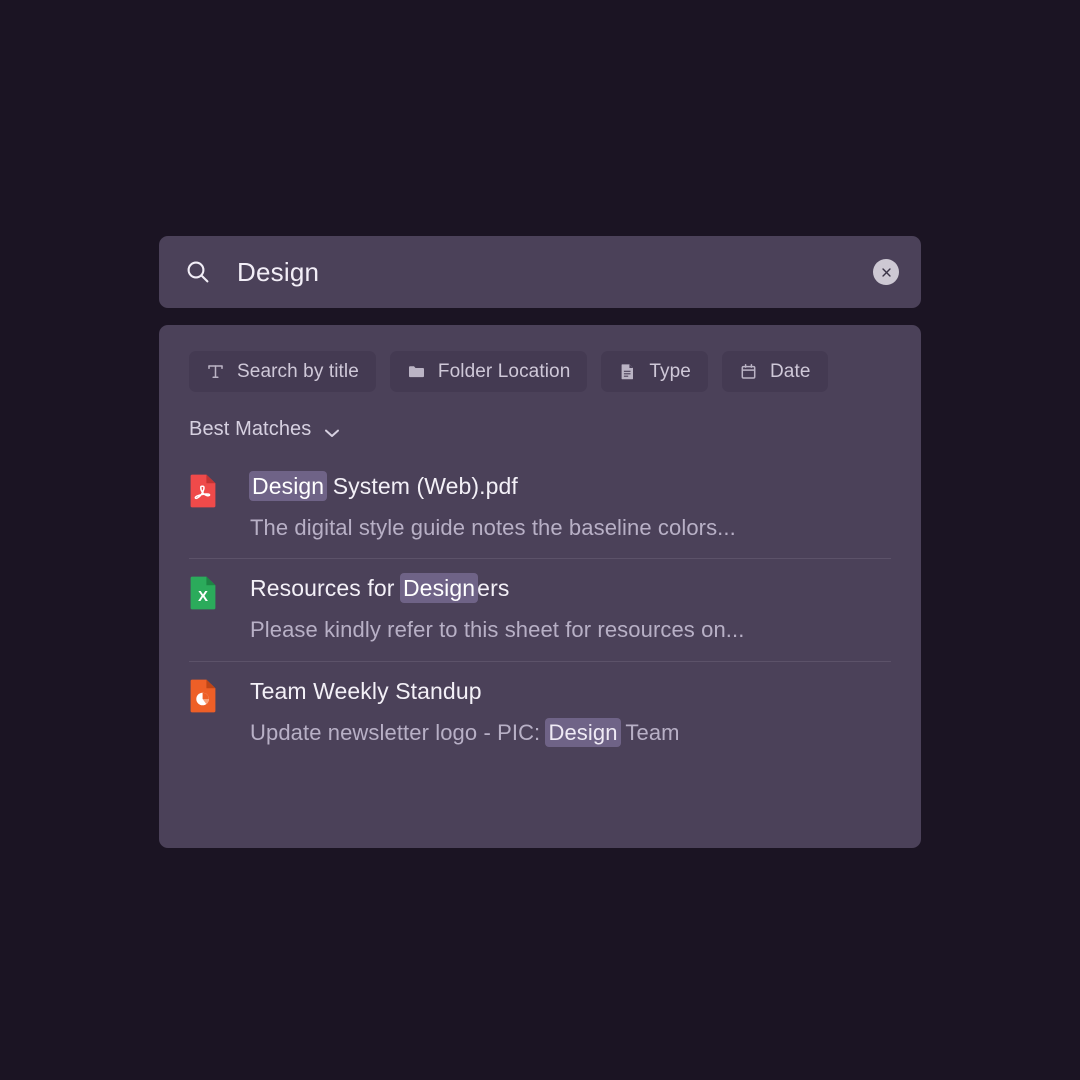 The width and height of the screenshot is (1080, 1080). Describe the element at coordinates (886, 272) in the screenshot. I see `clear-search-button` at that location.